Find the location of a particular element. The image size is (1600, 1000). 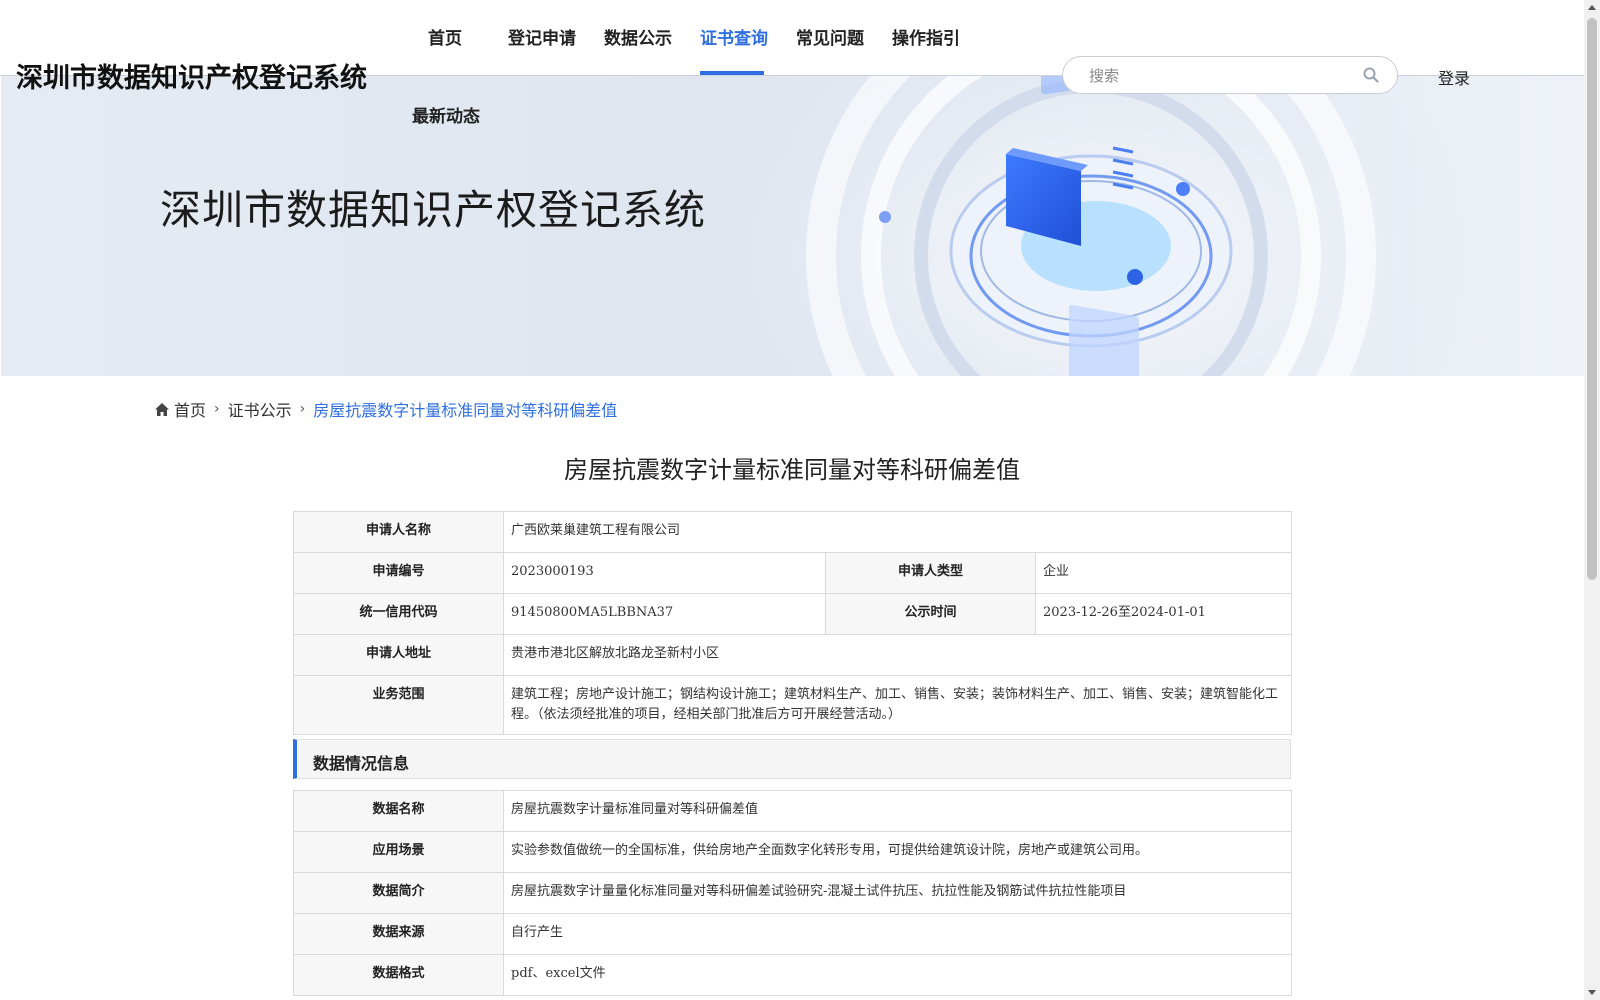

search-box is located at coordinates (1230, 75).